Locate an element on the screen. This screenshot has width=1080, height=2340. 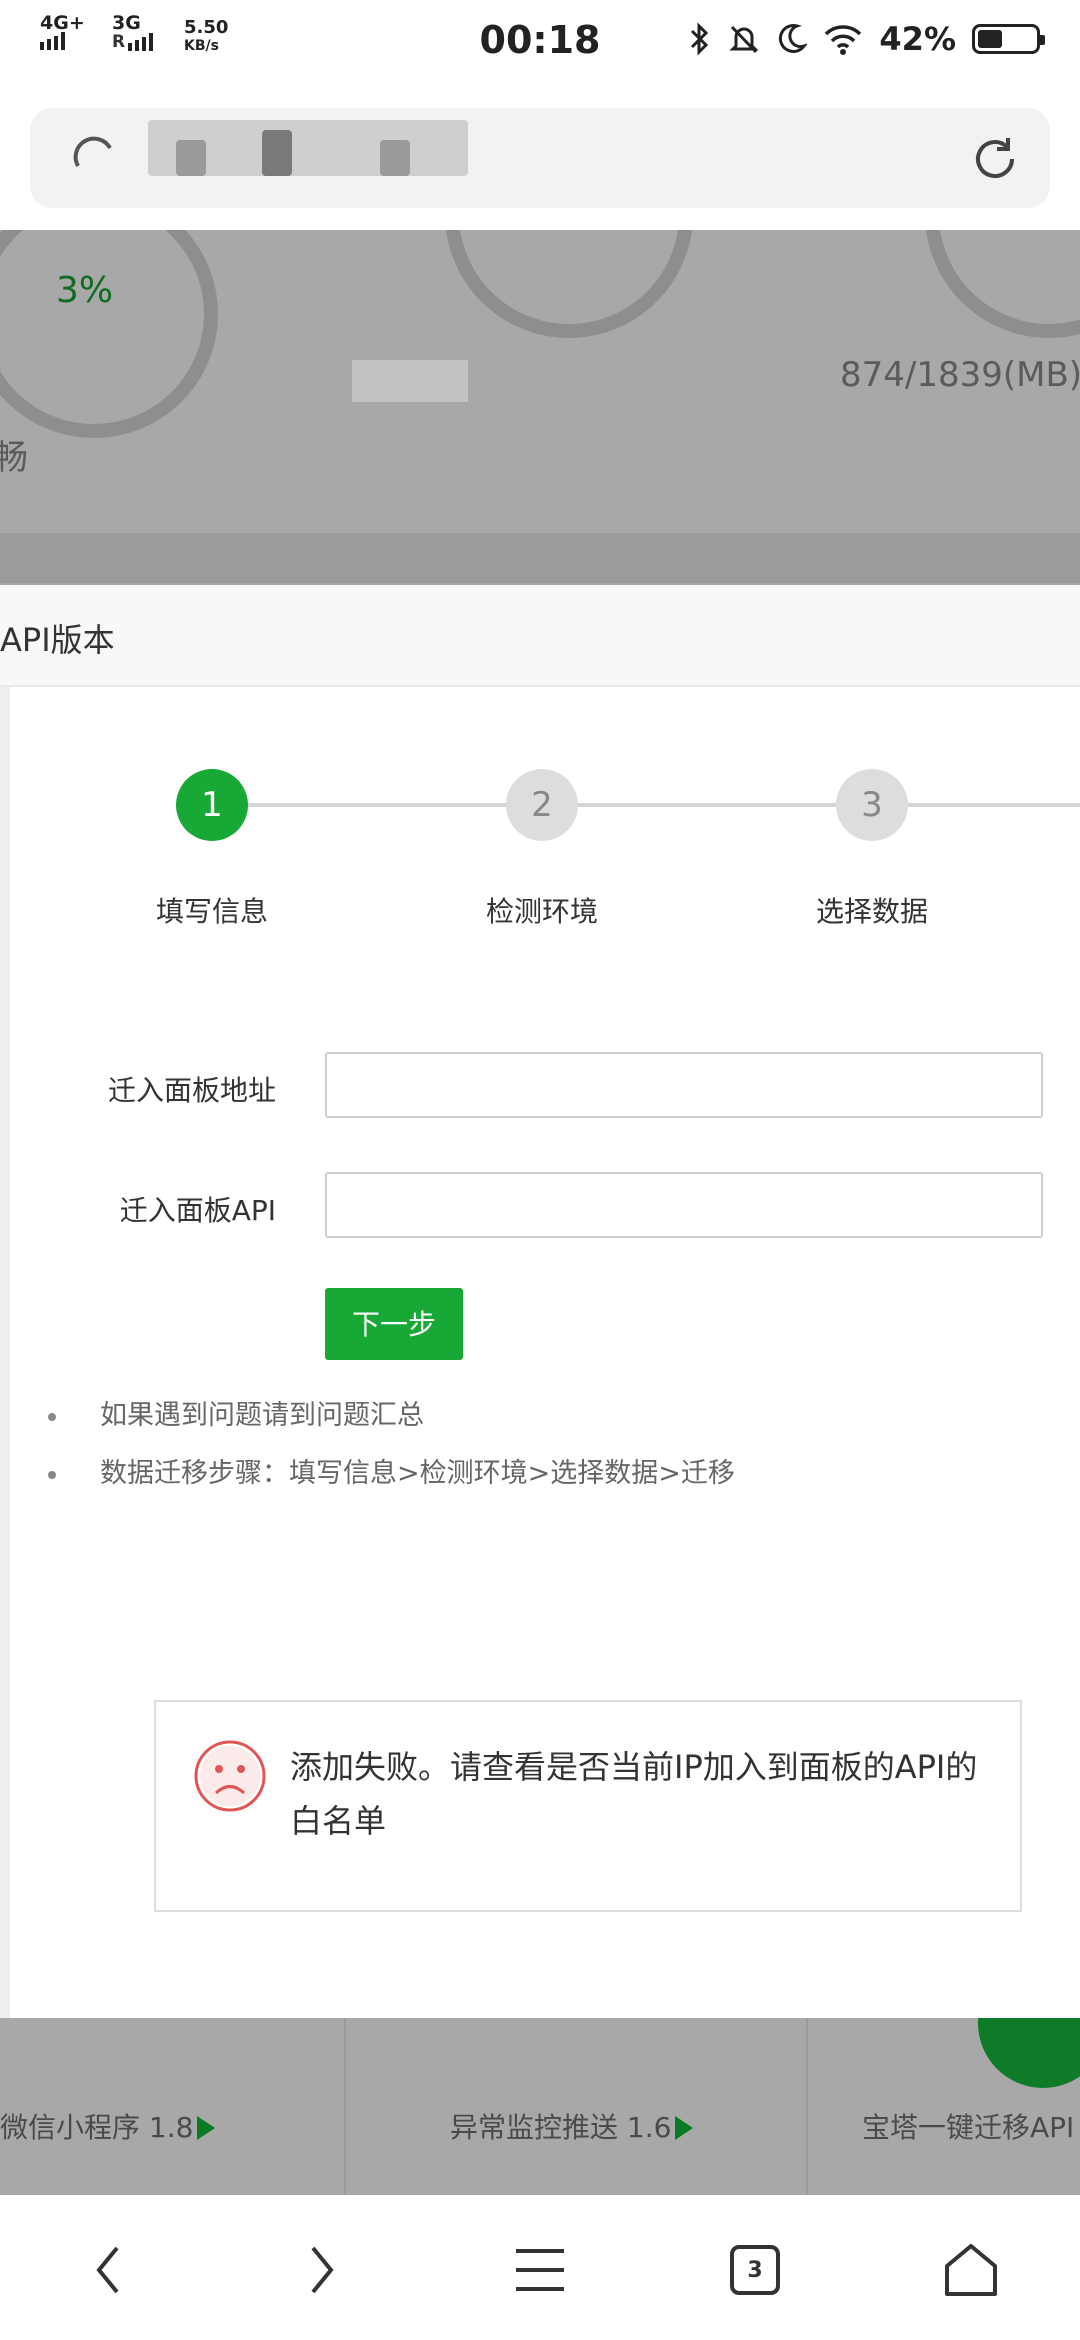
tip-item: 数据迁移步骤：填写信息>检测环境>选择数据>迁移 is located at coordinates (391, 1470).